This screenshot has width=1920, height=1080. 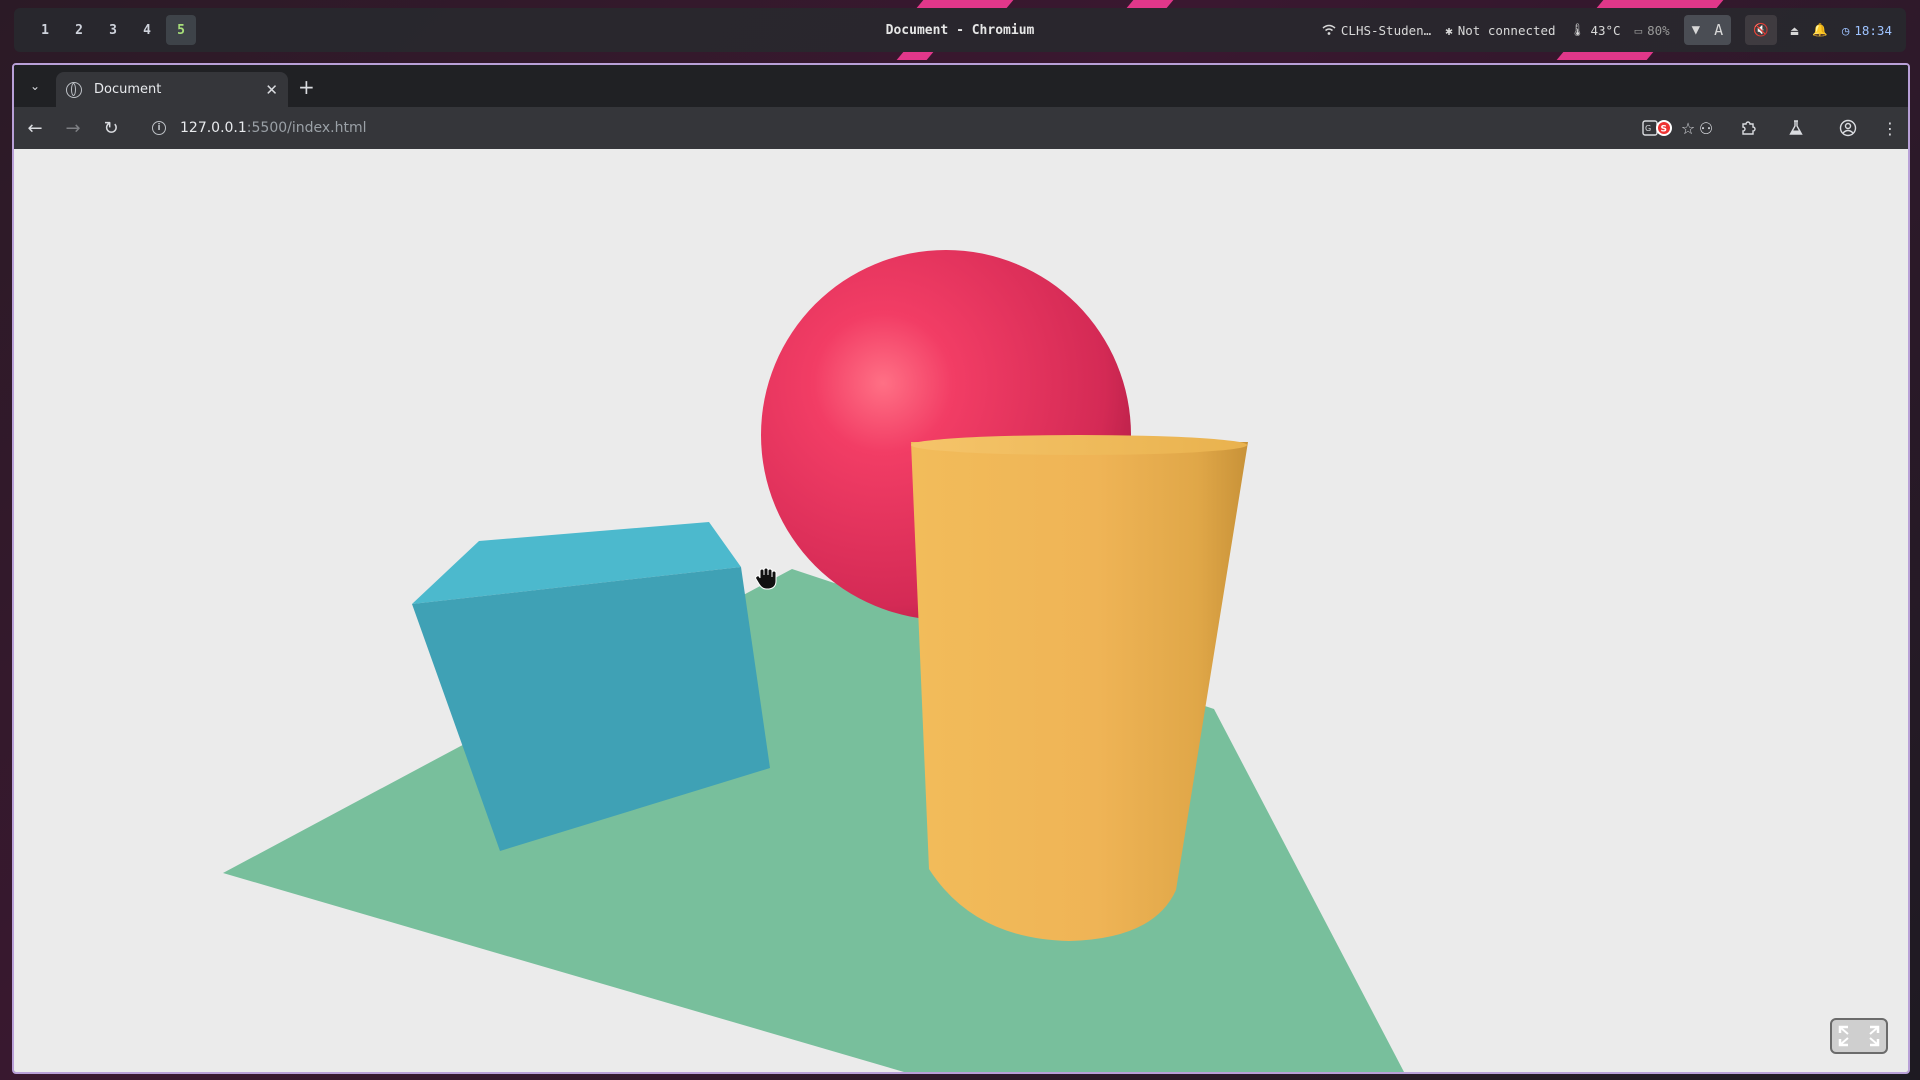 I want to click on temperature-label: 43°C, so click(x=1605, y=30).